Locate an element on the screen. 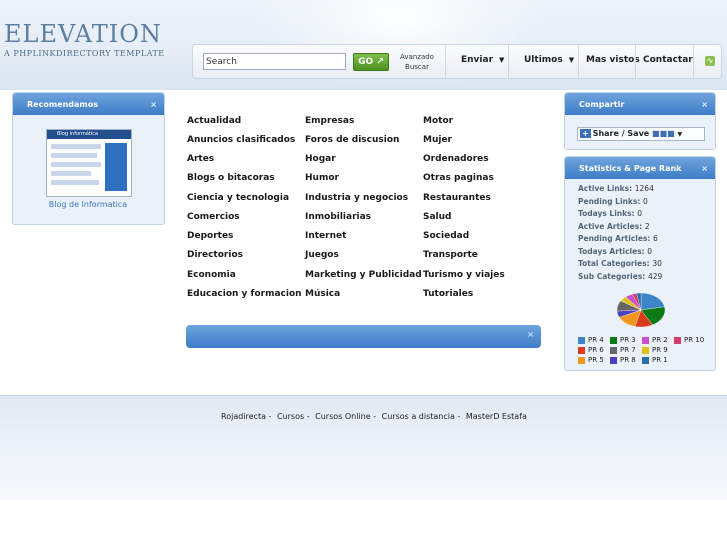 Image resolution: width=727 pixels, height=545 pixels. stat-value: 2 is located at coordinates (647, 226).